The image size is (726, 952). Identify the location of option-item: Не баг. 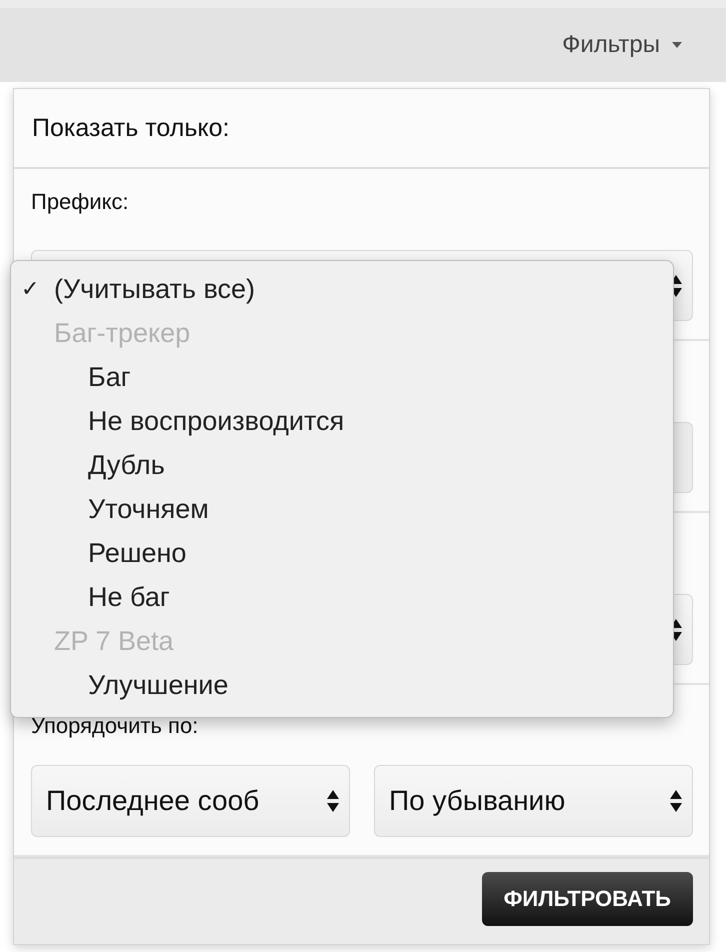
(342, 597).